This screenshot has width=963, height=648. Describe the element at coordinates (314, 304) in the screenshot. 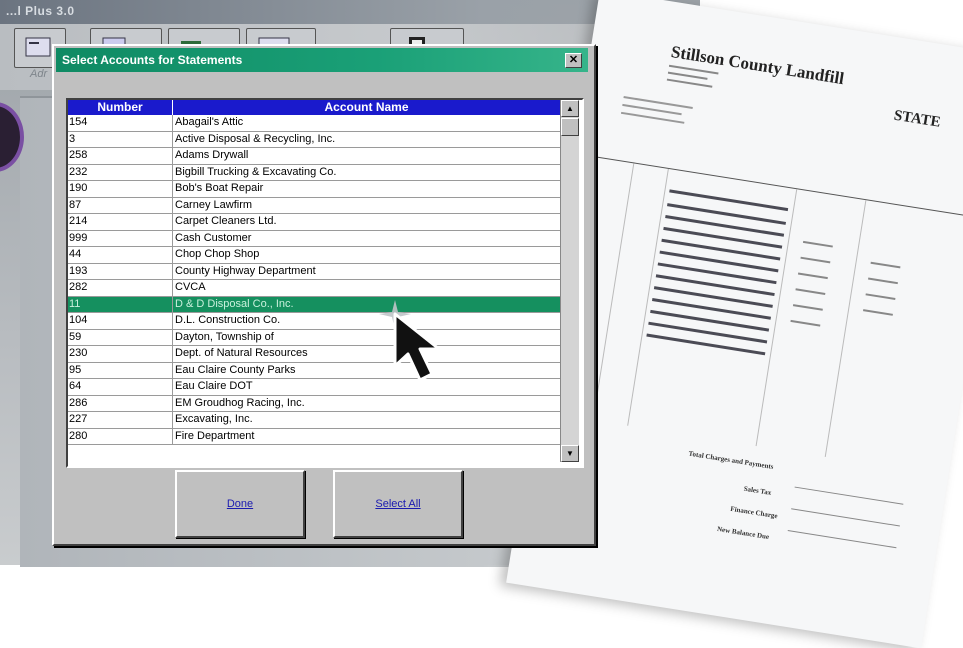

I see `list-row-selected: 11 D & D Disposal Co., Inc.` at that location.